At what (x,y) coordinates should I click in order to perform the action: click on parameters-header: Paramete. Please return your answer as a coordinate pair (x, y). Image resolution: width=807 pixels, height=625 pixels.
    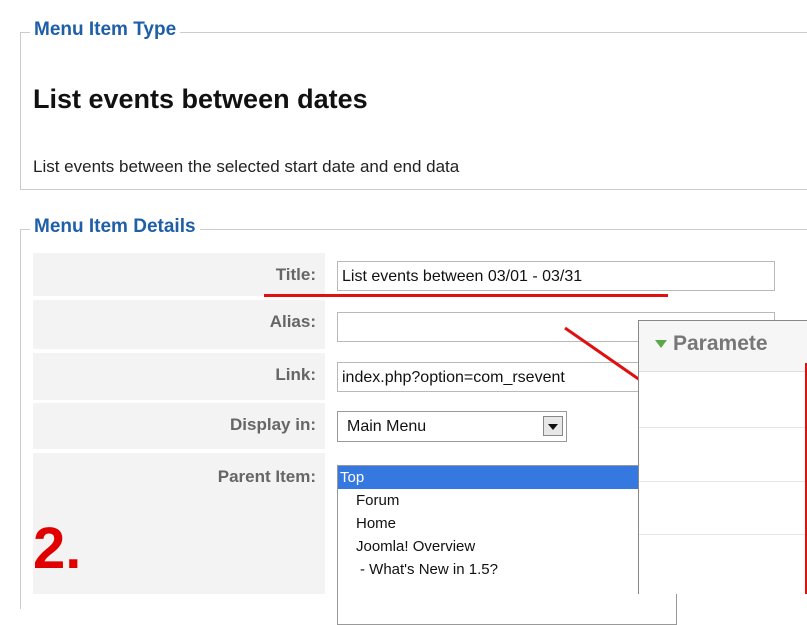
    Looking at the image, I should click on (723, 346).